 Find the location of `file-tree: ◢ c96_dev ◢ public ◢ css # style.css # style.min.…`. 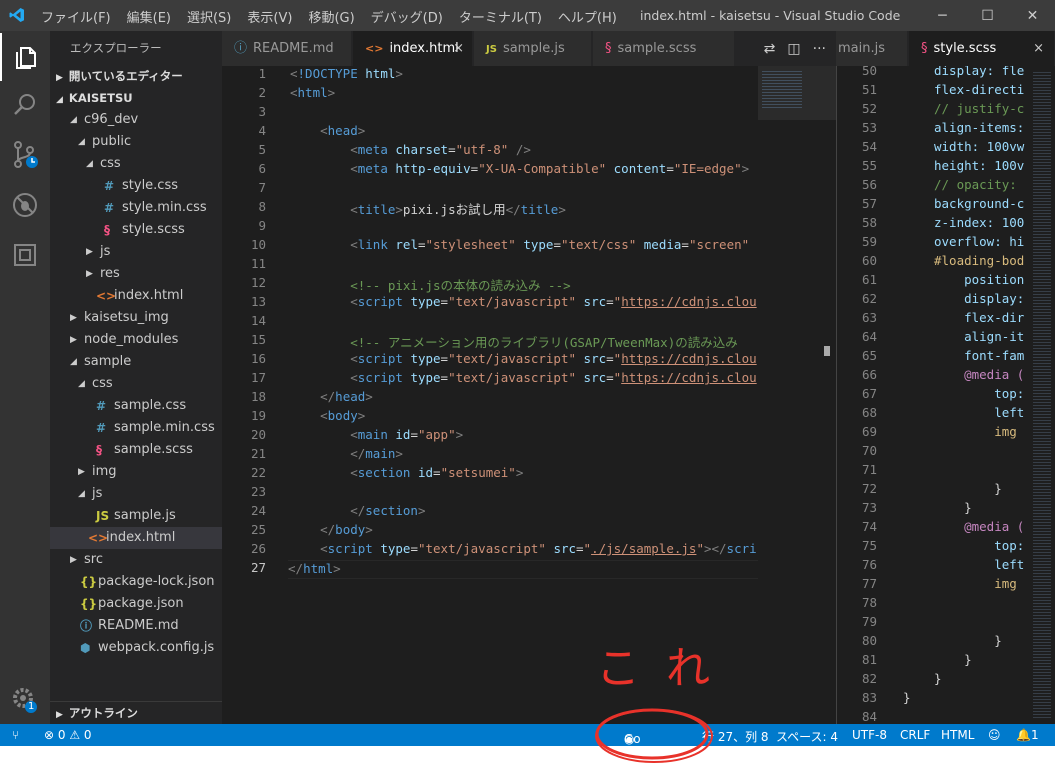

file-tree: ◢ c96_dev ◢ public ◢ css # style.css # style.min.… is located at coordinates (136, 384).